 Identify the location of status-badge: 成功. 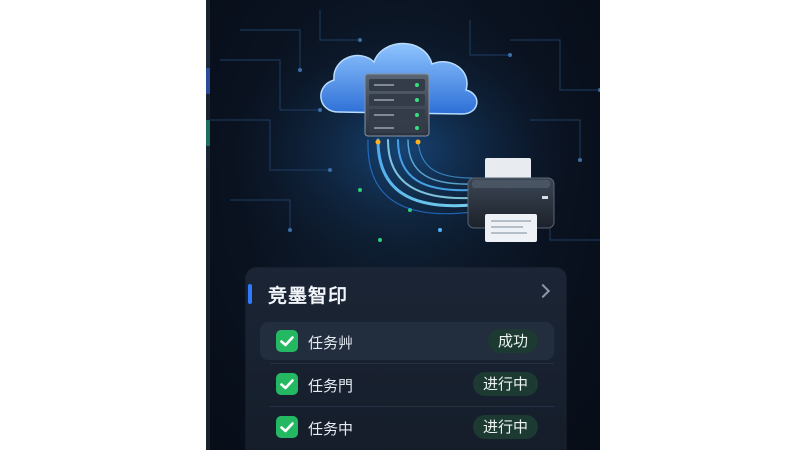
(512, 341).